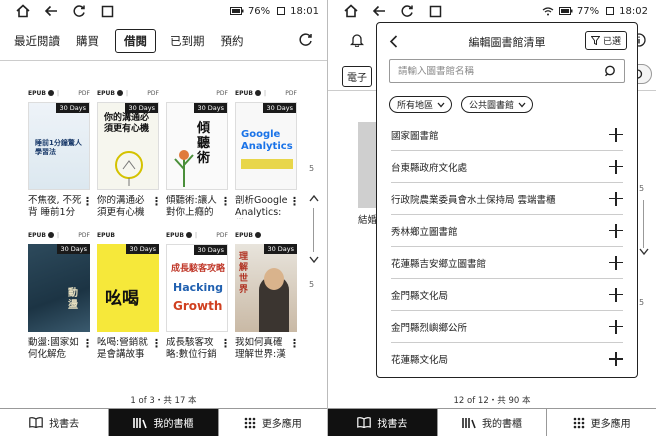 Image resolution: width=656 pixels, height=436 pixels. What do you see at coordinates (605, 40) in the screenshot?
I see `filter-selected-button: 已選` at bounding box center [605, 40].